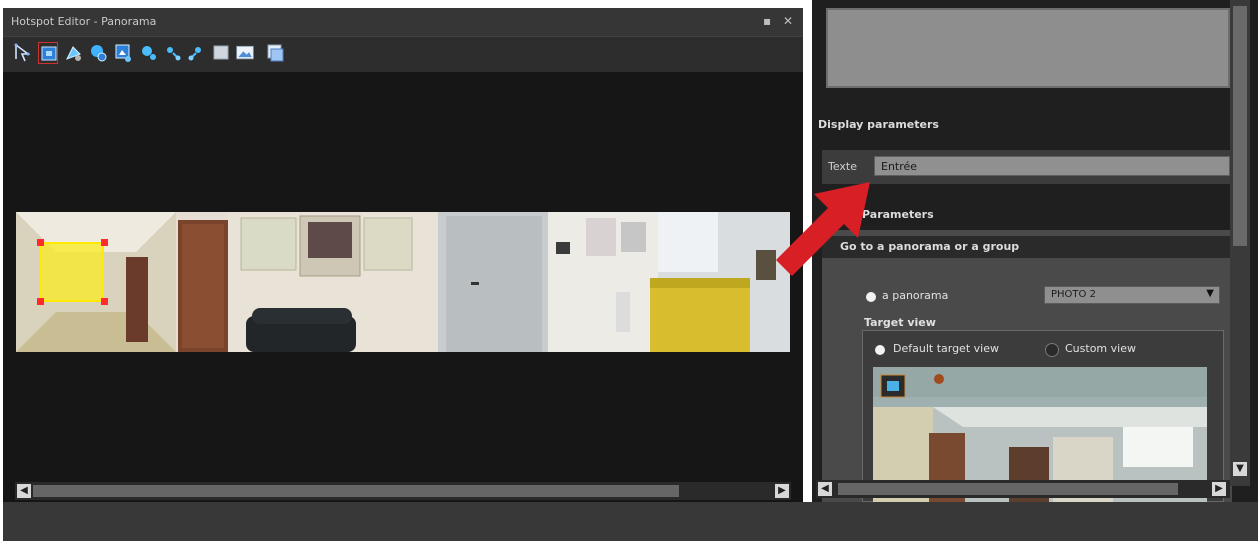 The width and height of the screenshot is (1258, 541). What do you see at coordinates (900, 322) in the screenshot?
I see `target-view-label: Target view` at bounding box center [900, 322].